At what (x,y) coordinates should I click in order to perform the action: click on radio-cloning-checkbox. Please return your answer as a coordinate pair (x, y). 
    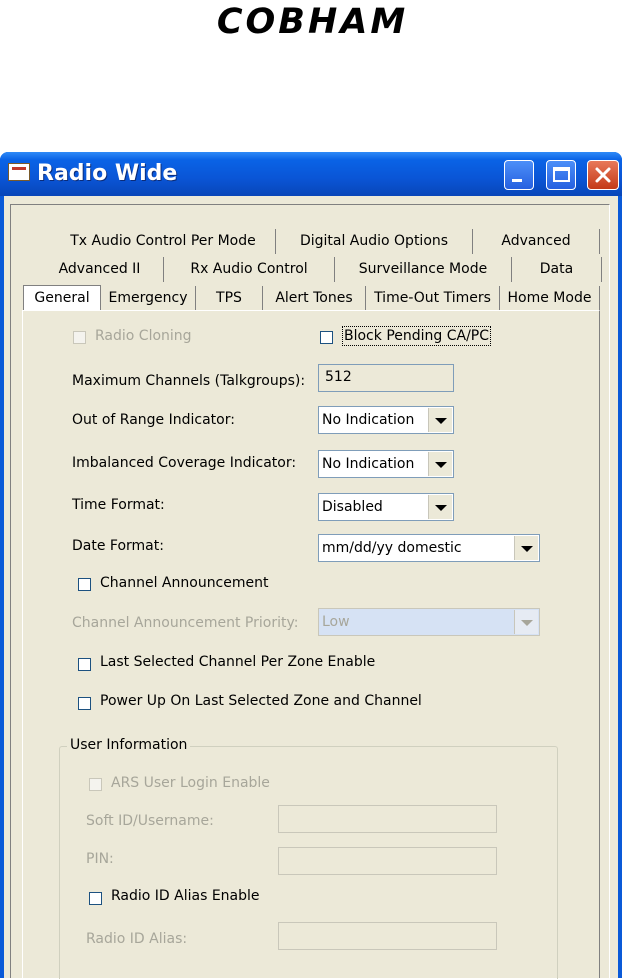
    Looking at the image, I should click on (79, 337).